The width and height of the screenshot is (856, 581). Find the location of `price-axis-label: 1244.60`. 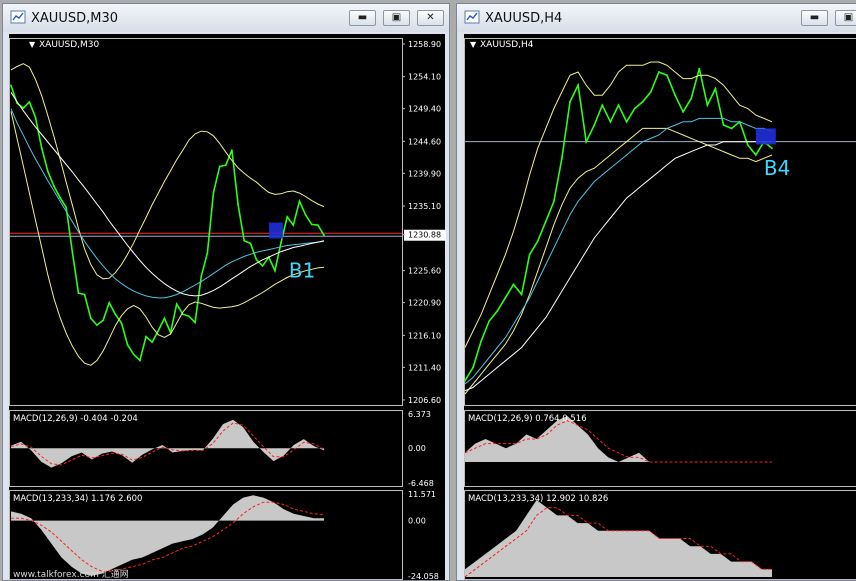

price-axis-label: 1244.60 is located at coordinates (424, 141).